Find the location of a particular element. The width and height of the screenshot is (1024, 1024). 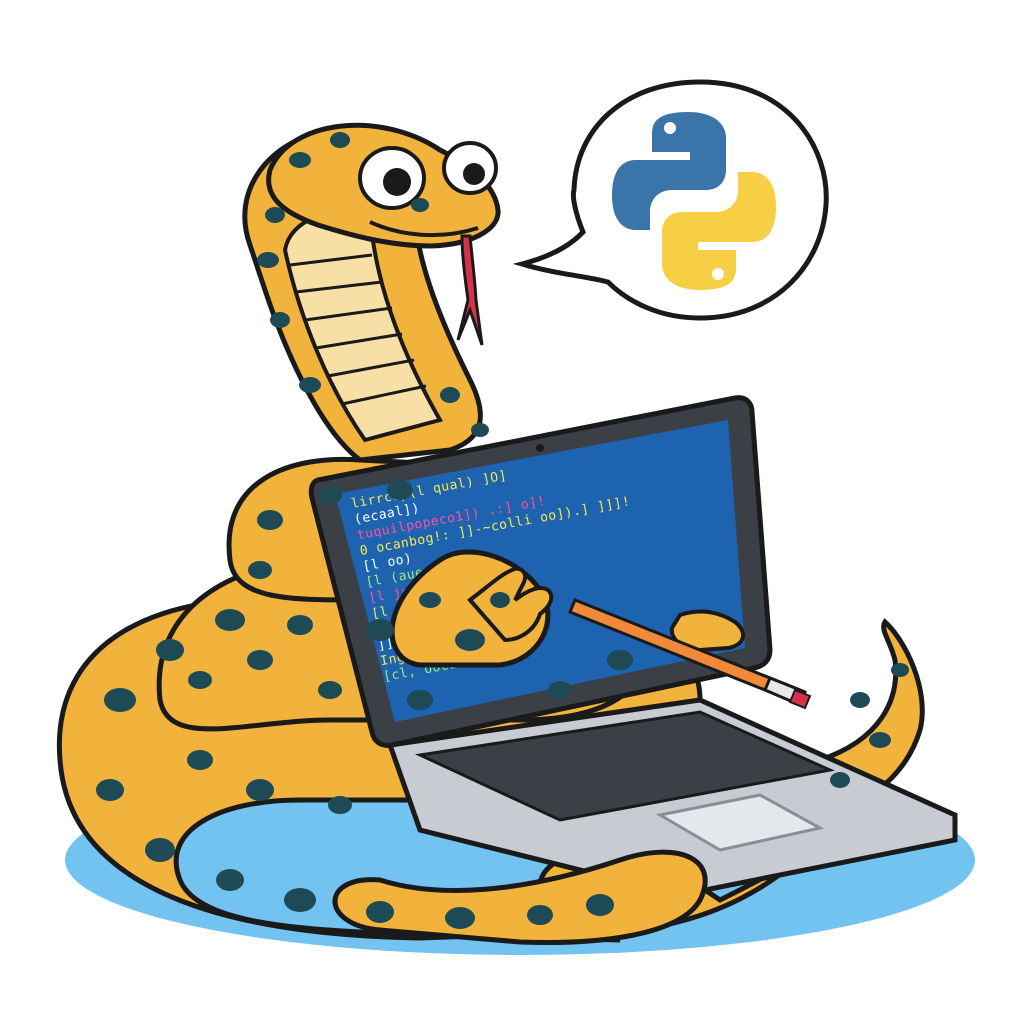

speech-bubble is located at coordinates (670, 200).